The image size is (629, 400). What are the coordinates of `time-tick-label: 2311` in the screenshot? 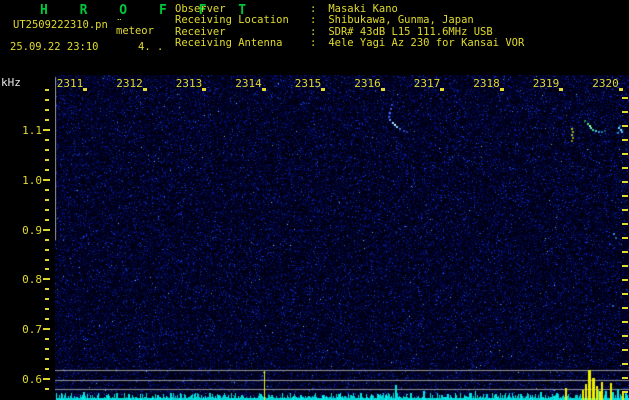 It's located at (70, 83).